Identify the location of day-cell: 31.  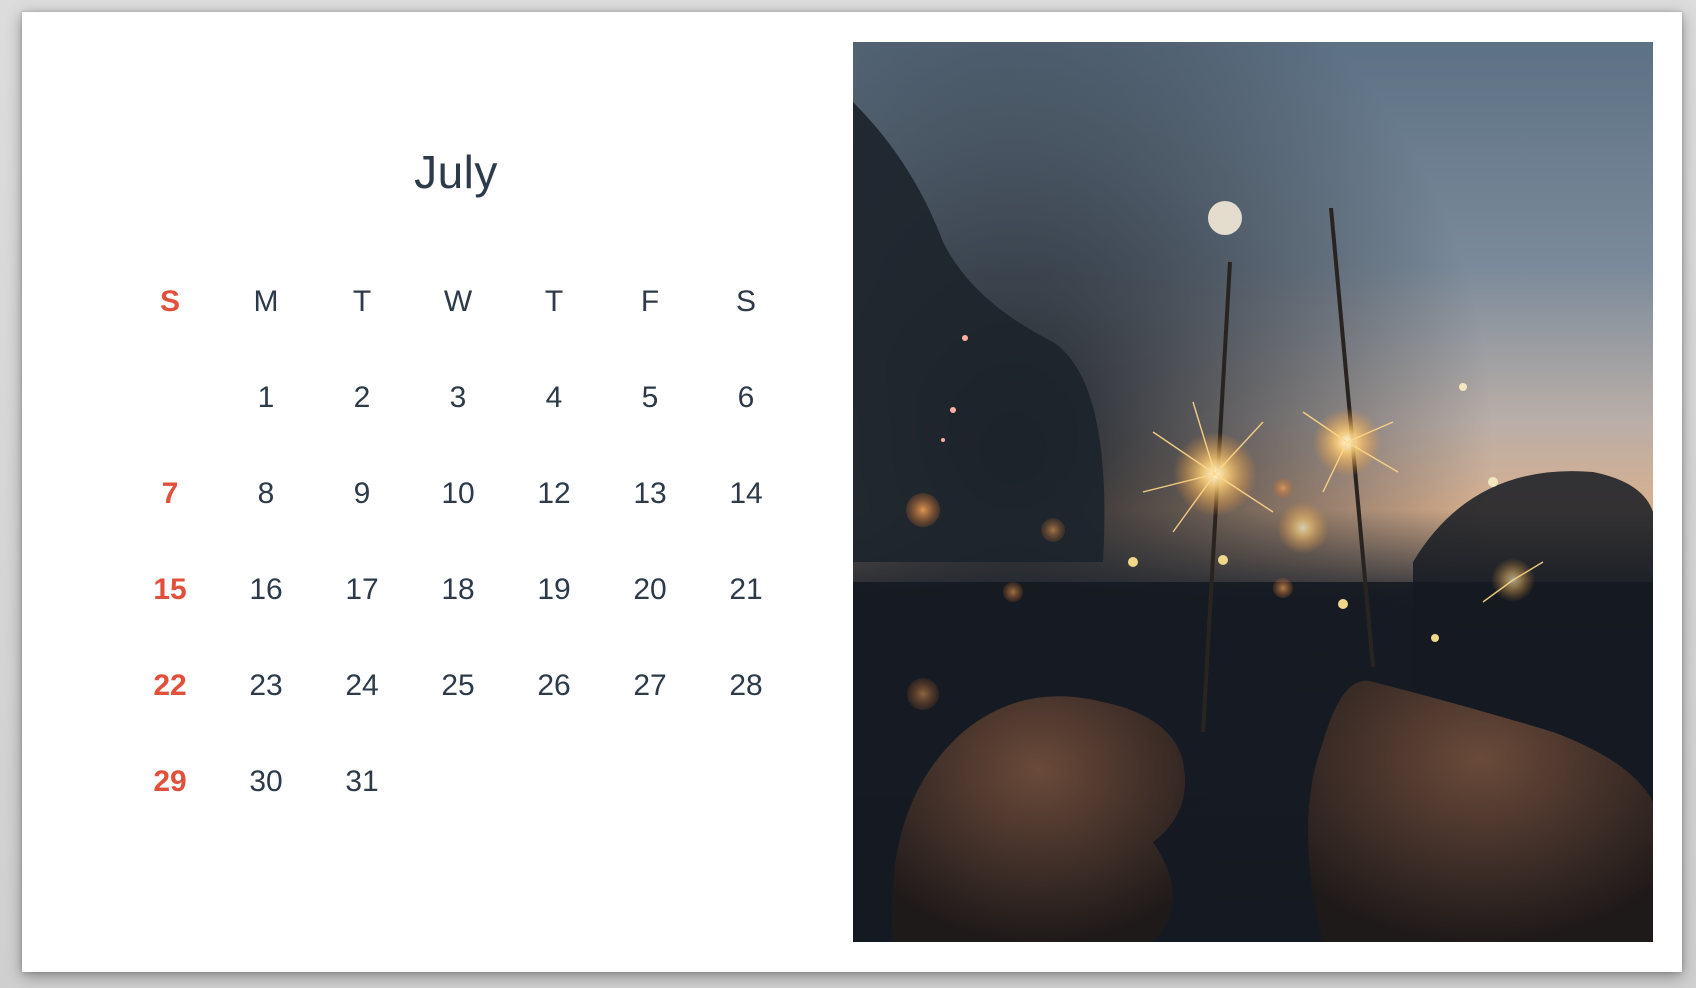
(362, 781).